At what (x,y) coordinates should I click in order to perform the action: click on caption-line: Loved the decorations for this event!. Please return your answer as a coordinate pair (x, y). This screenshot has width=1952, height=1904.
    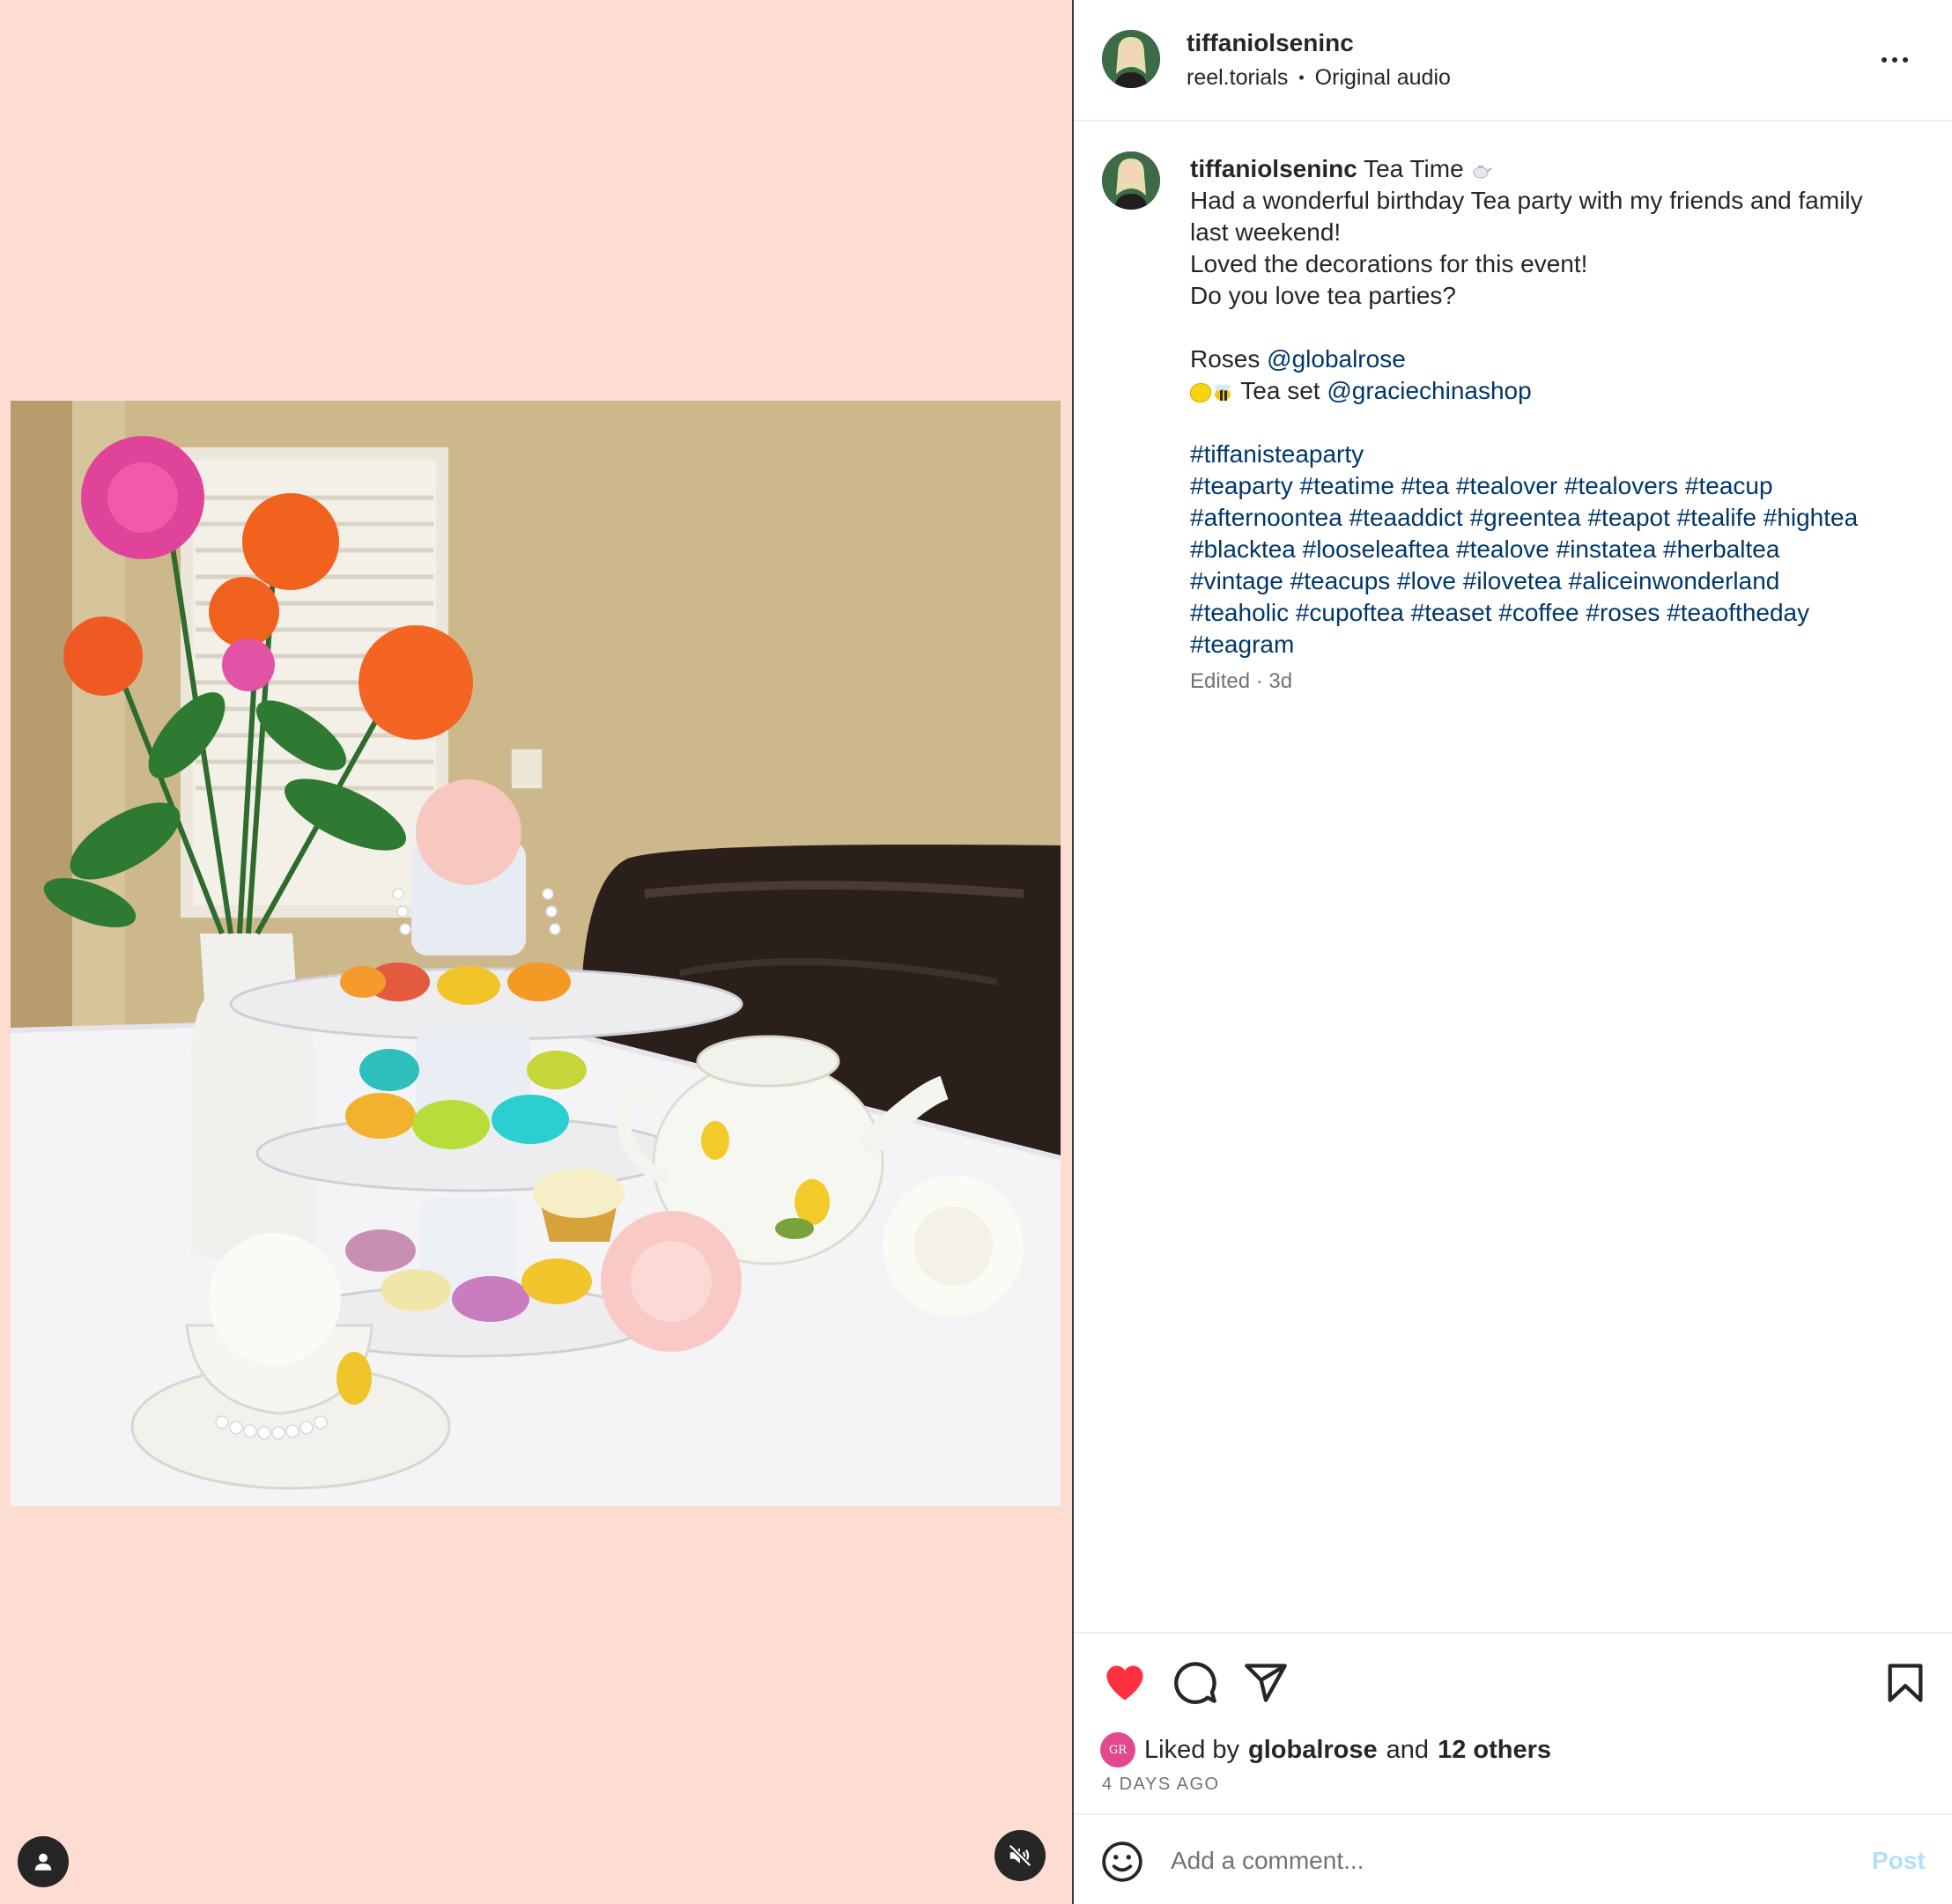
    Looking at the image, I should click on (1389, 263).